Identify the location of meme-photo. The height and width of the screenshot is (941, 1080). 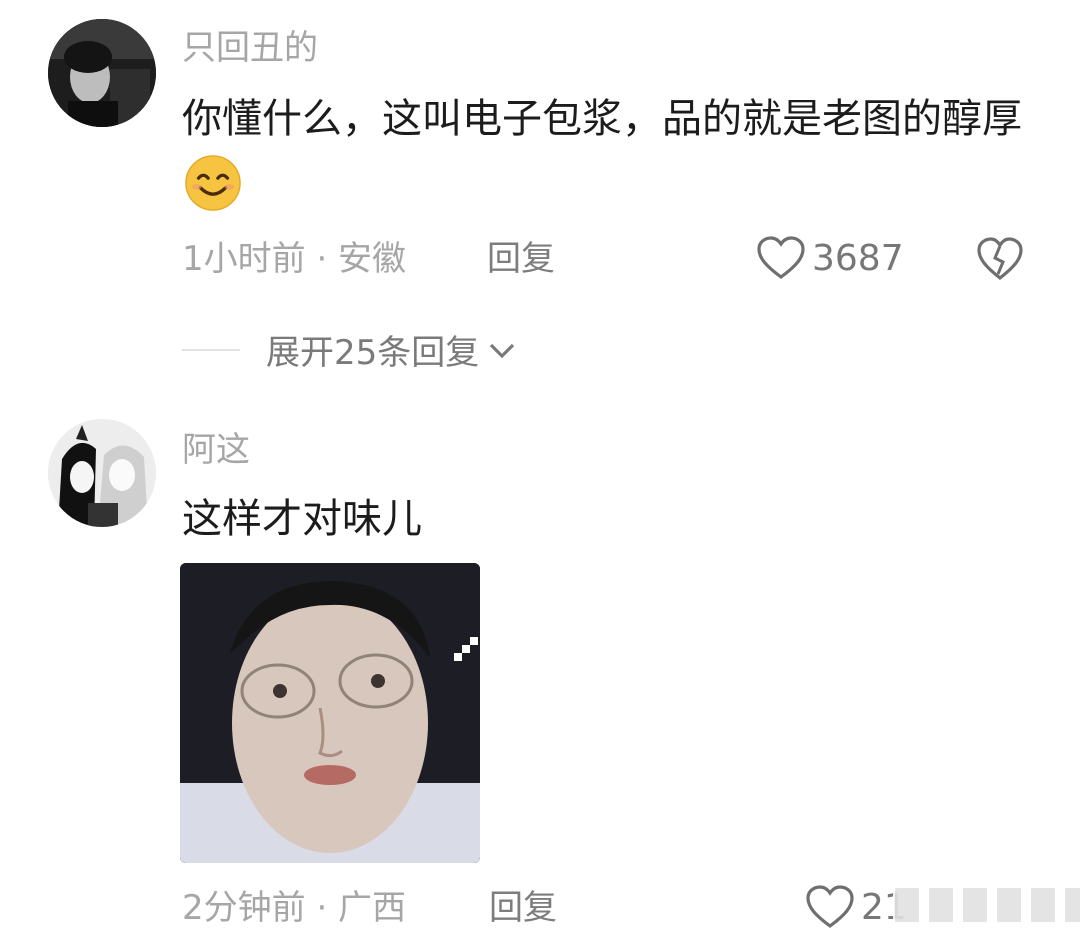
(330, 713).